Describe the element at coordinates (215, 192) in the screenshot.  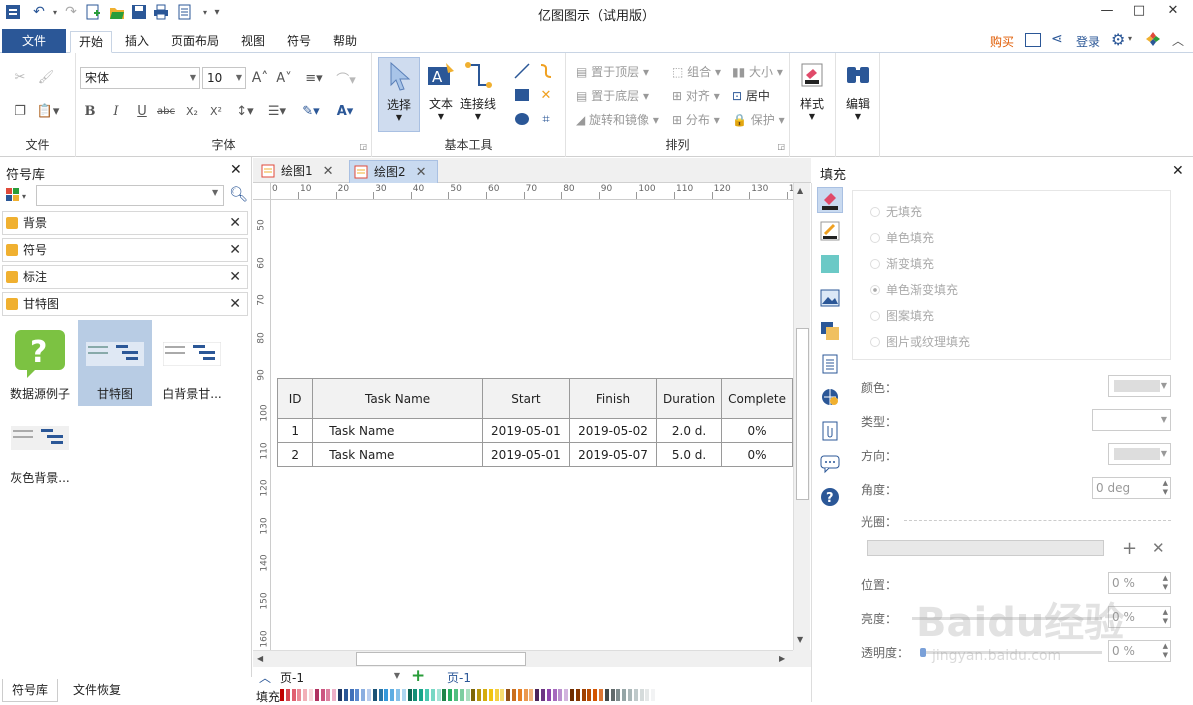
I see `library-search-dropdown-icon: ▼` at that location.